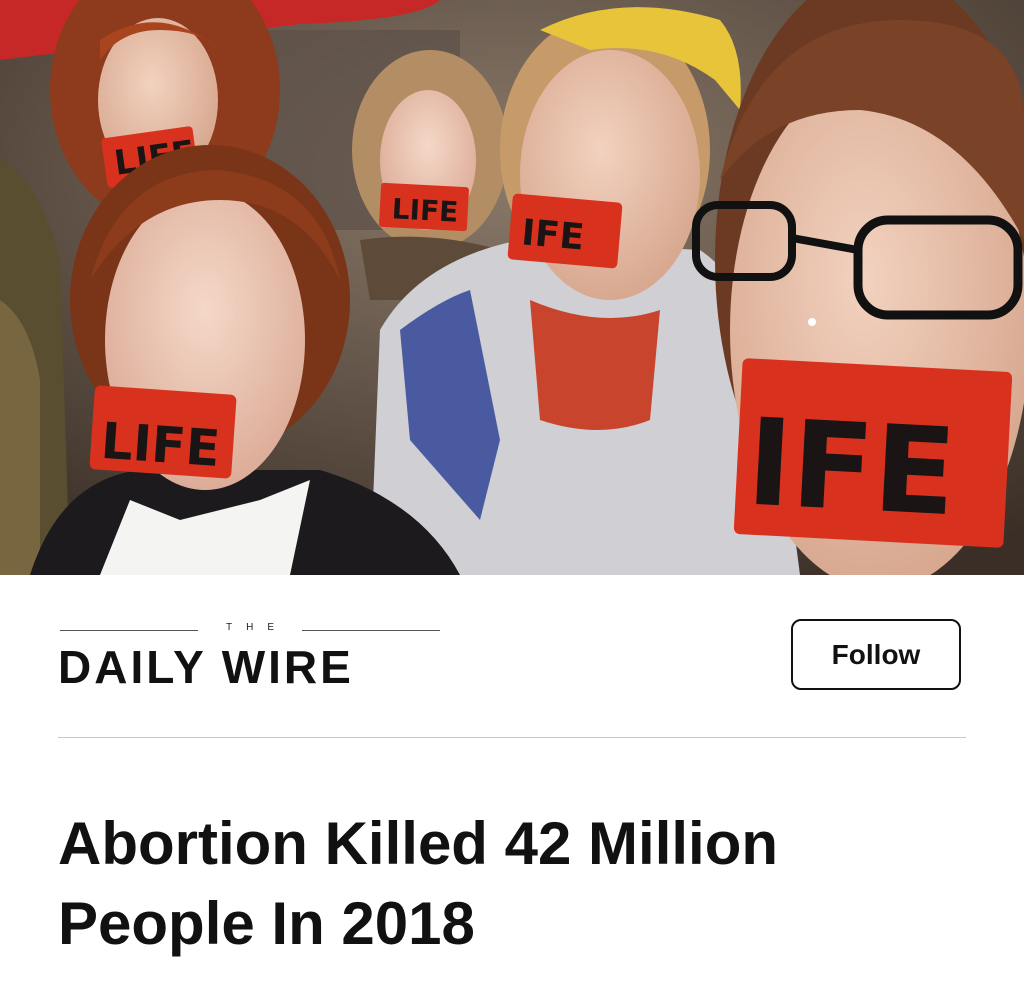  I want to click on logo-rule-right, so click(371, 630).